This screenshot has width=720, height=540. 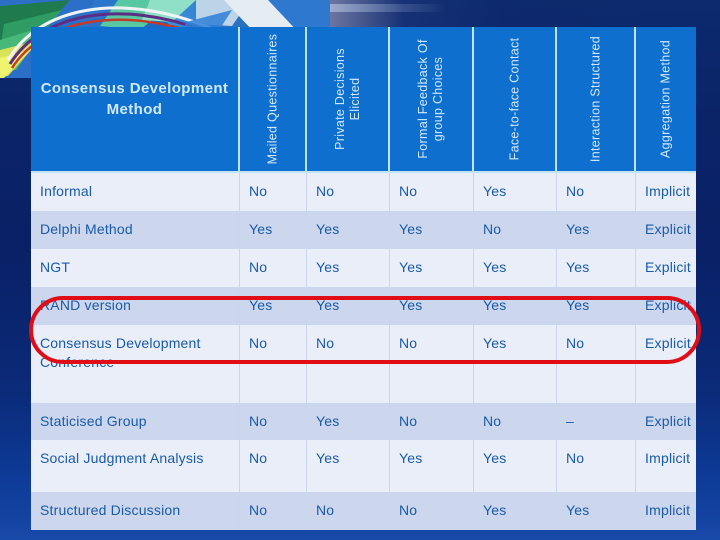 I want to click on cell-method: NGT, so click(x=135, y=267).